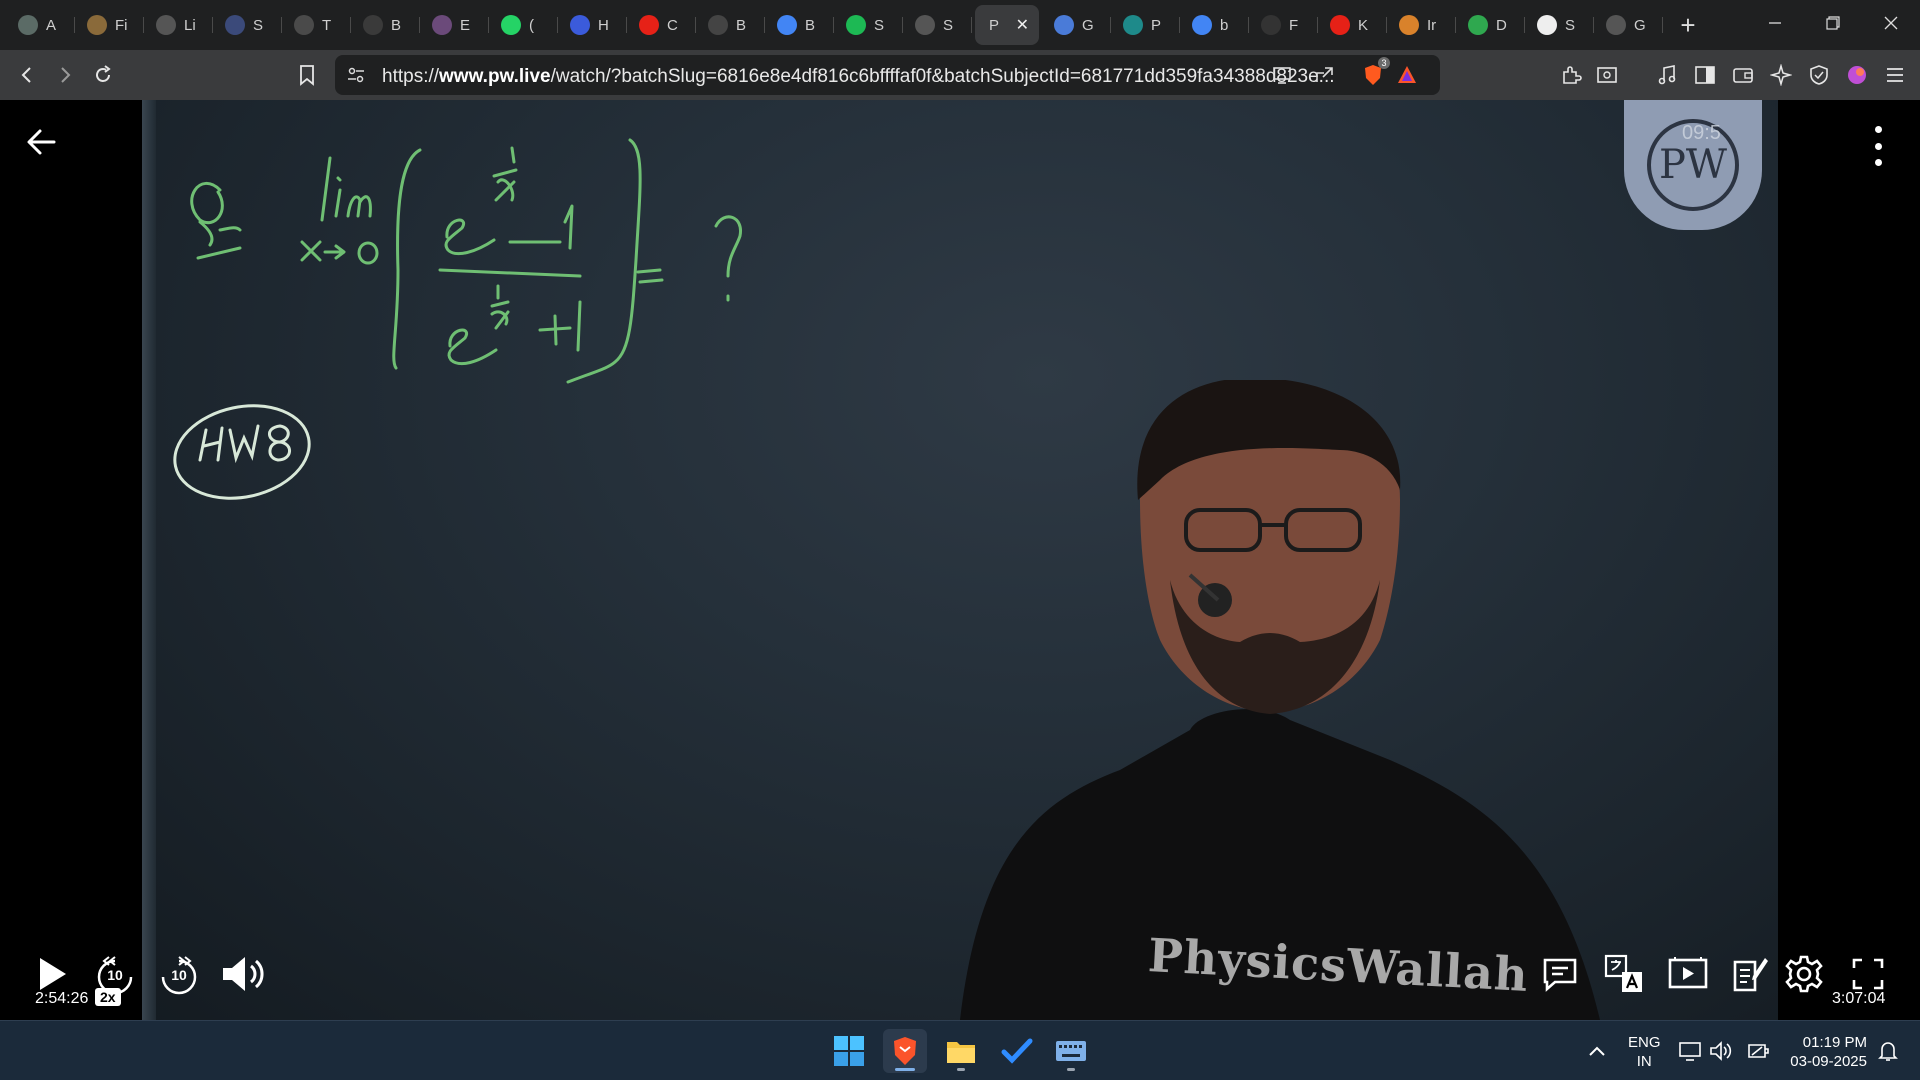 Image resolution: width=1920 pixels, height=1080 pixels. I want to click on extensions-button, so click(1571, 75).